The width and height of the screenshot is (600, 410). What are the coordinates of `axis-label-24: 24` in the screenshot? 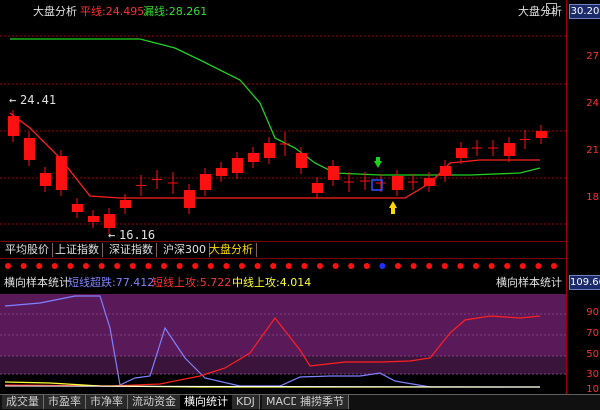 It's located at (592, 103).